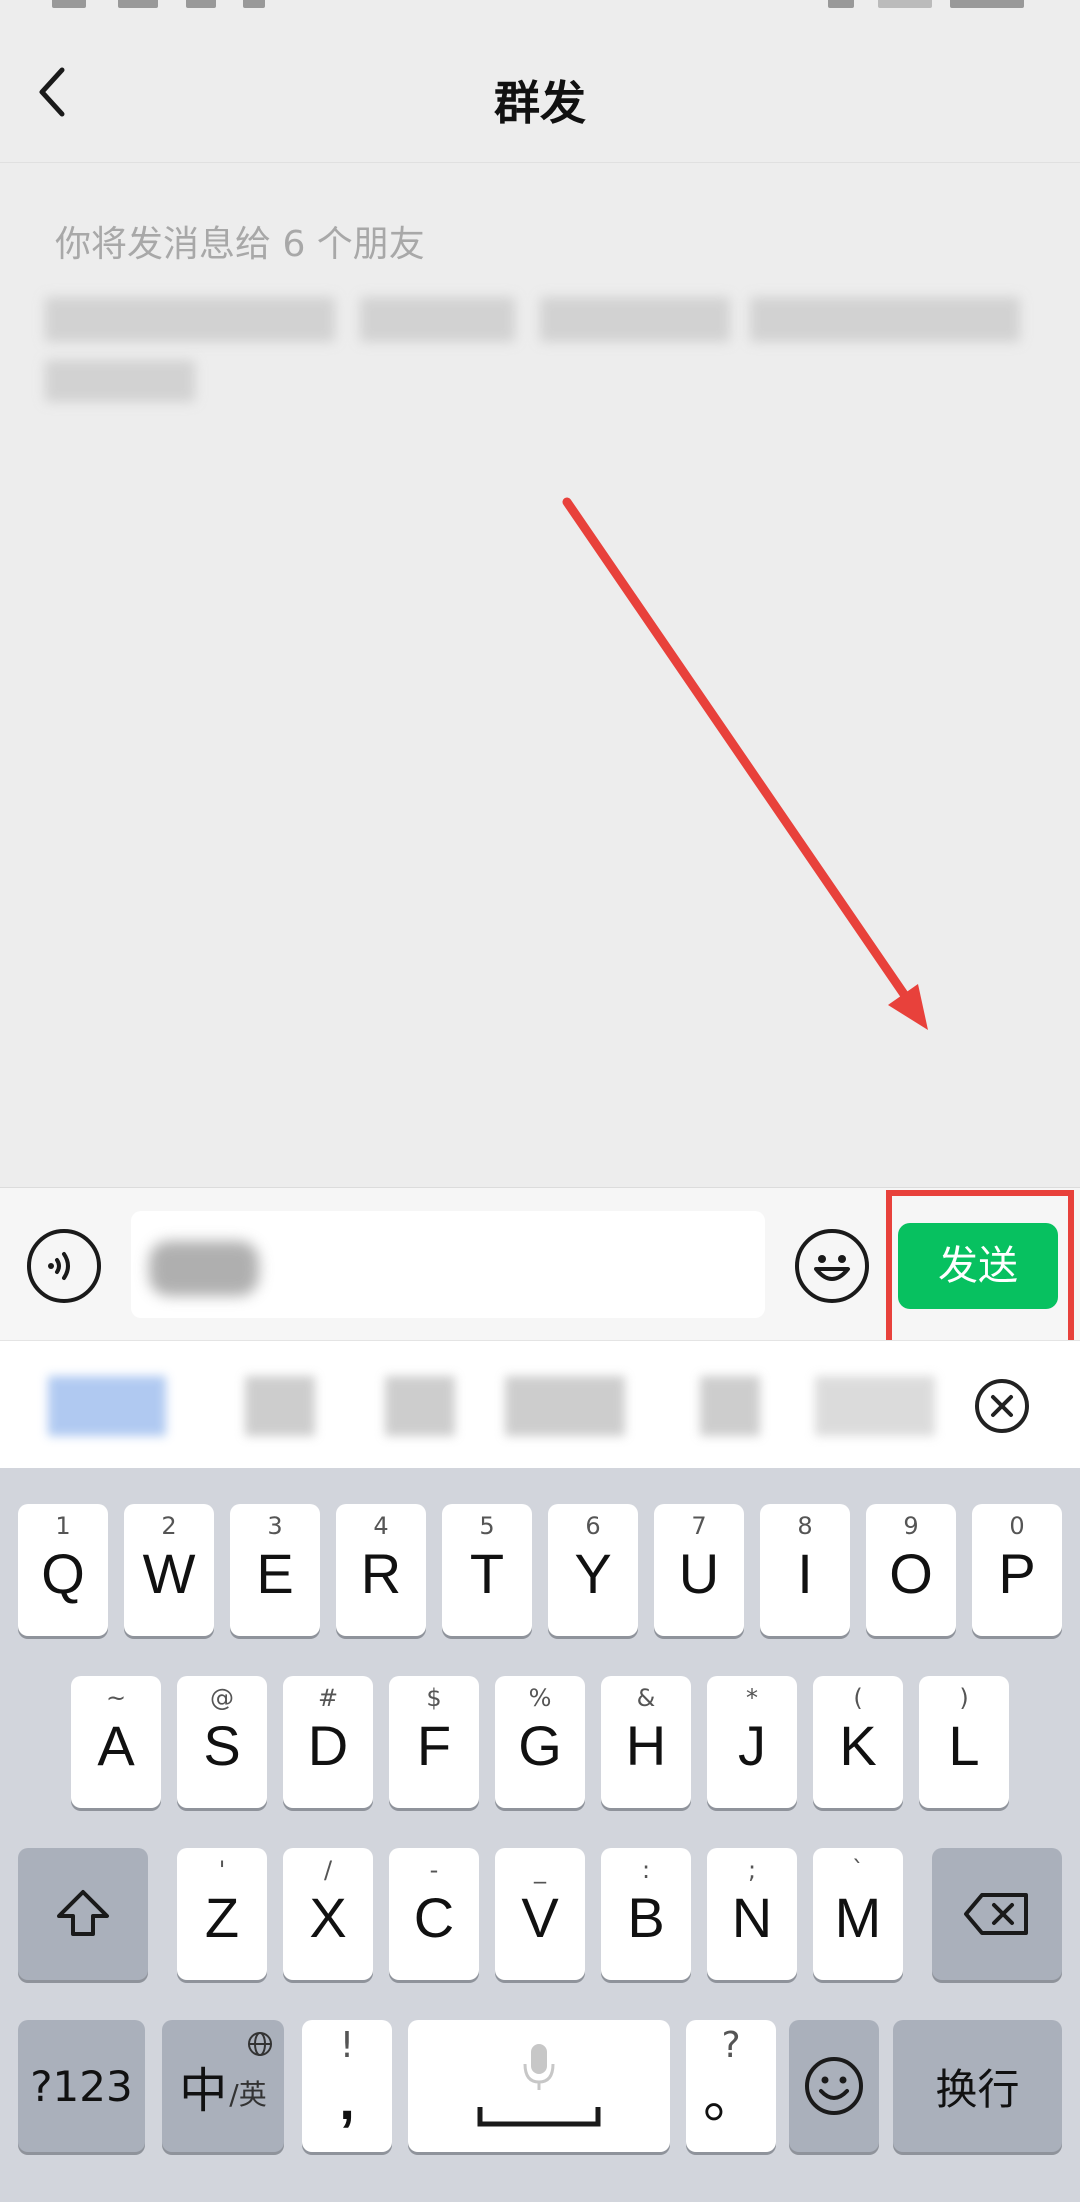  What do you see at coordinates (540, 103) in the screenshot?
I see `page-title: 群发` at bounding box center [540, 103].